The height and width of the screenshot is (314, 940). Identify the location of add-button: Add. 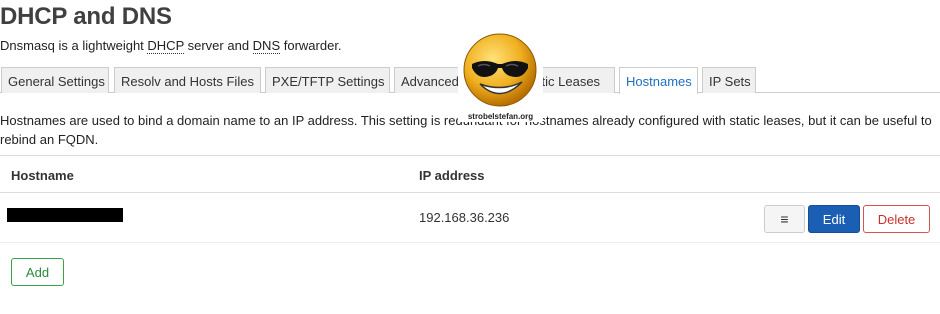
(37, 272).